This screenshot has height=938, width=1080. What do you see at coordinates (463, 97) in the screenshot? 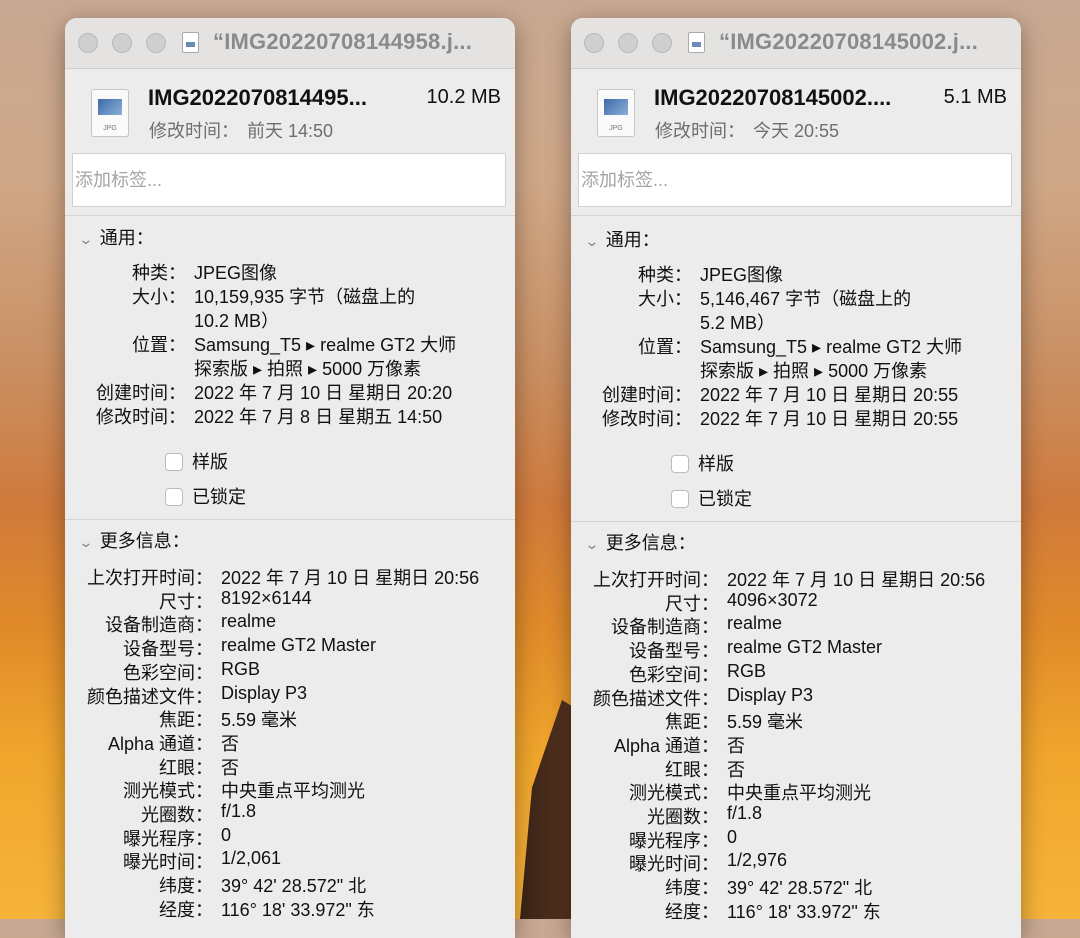
I see `file-size: 10.2 MB` at bounding box center [463, 97].